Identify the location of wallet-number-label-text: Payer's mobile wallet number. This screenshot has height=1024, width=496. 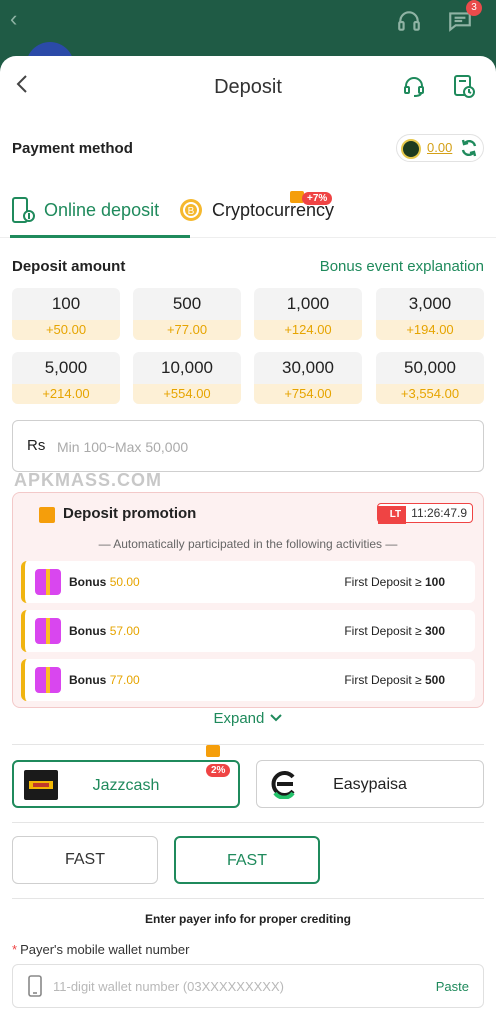
(105, 949).